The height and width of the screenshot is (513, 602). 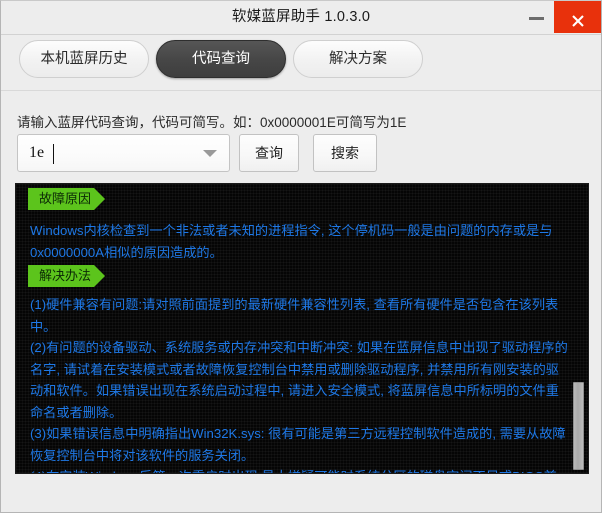 What do you see at coordinates (123, 153) in the screenshot?
I see `bluescreen-code-combobox: 1e` at bounding box center [123, 153].